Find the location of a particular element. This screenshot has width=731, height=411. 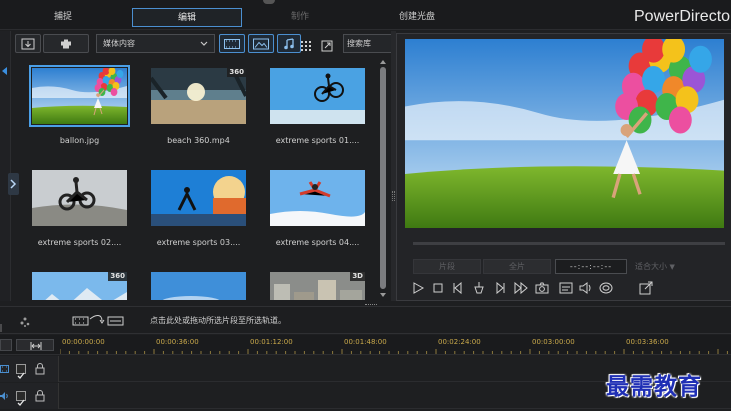

media-item is located at coordinates (198, 283).